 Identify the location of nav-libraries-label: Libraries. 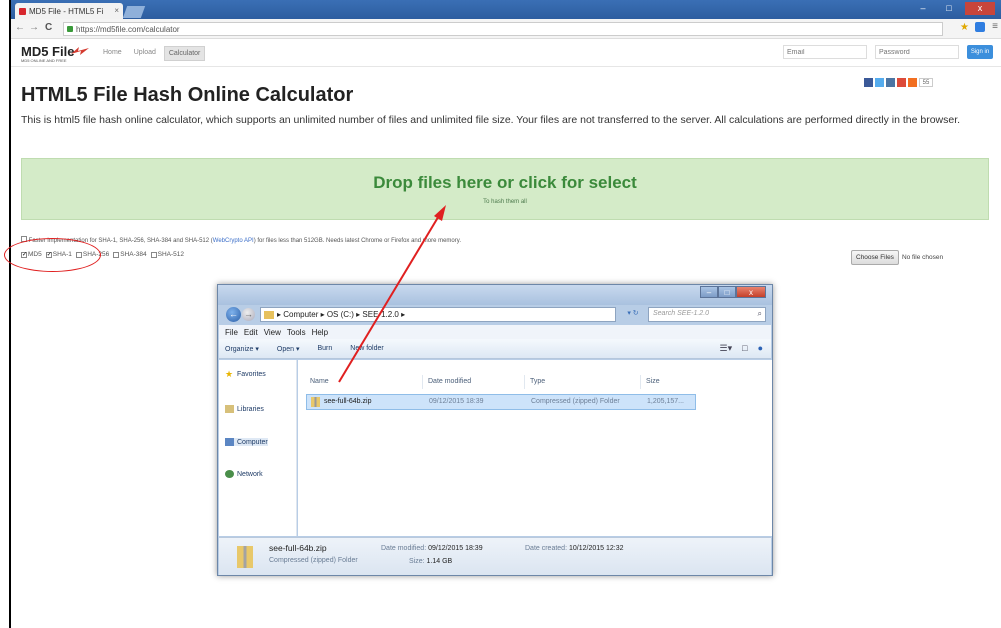
(250, 409).